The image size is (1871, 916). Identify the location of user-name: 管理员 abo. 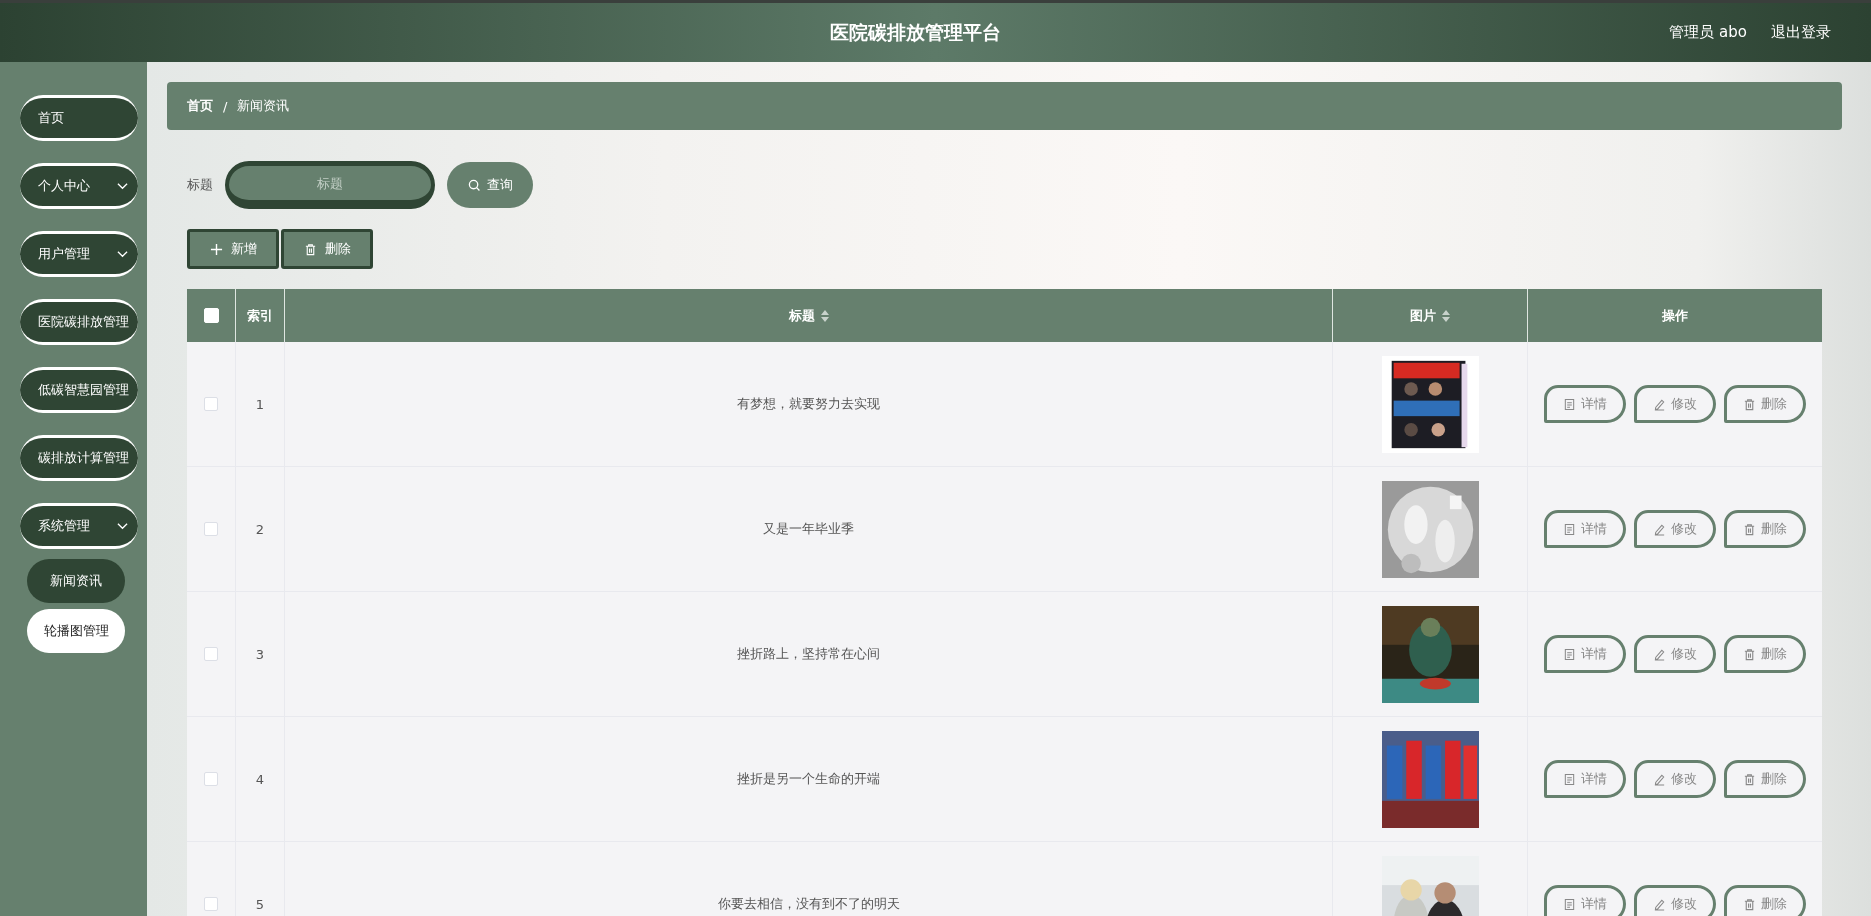
(1708, 32).